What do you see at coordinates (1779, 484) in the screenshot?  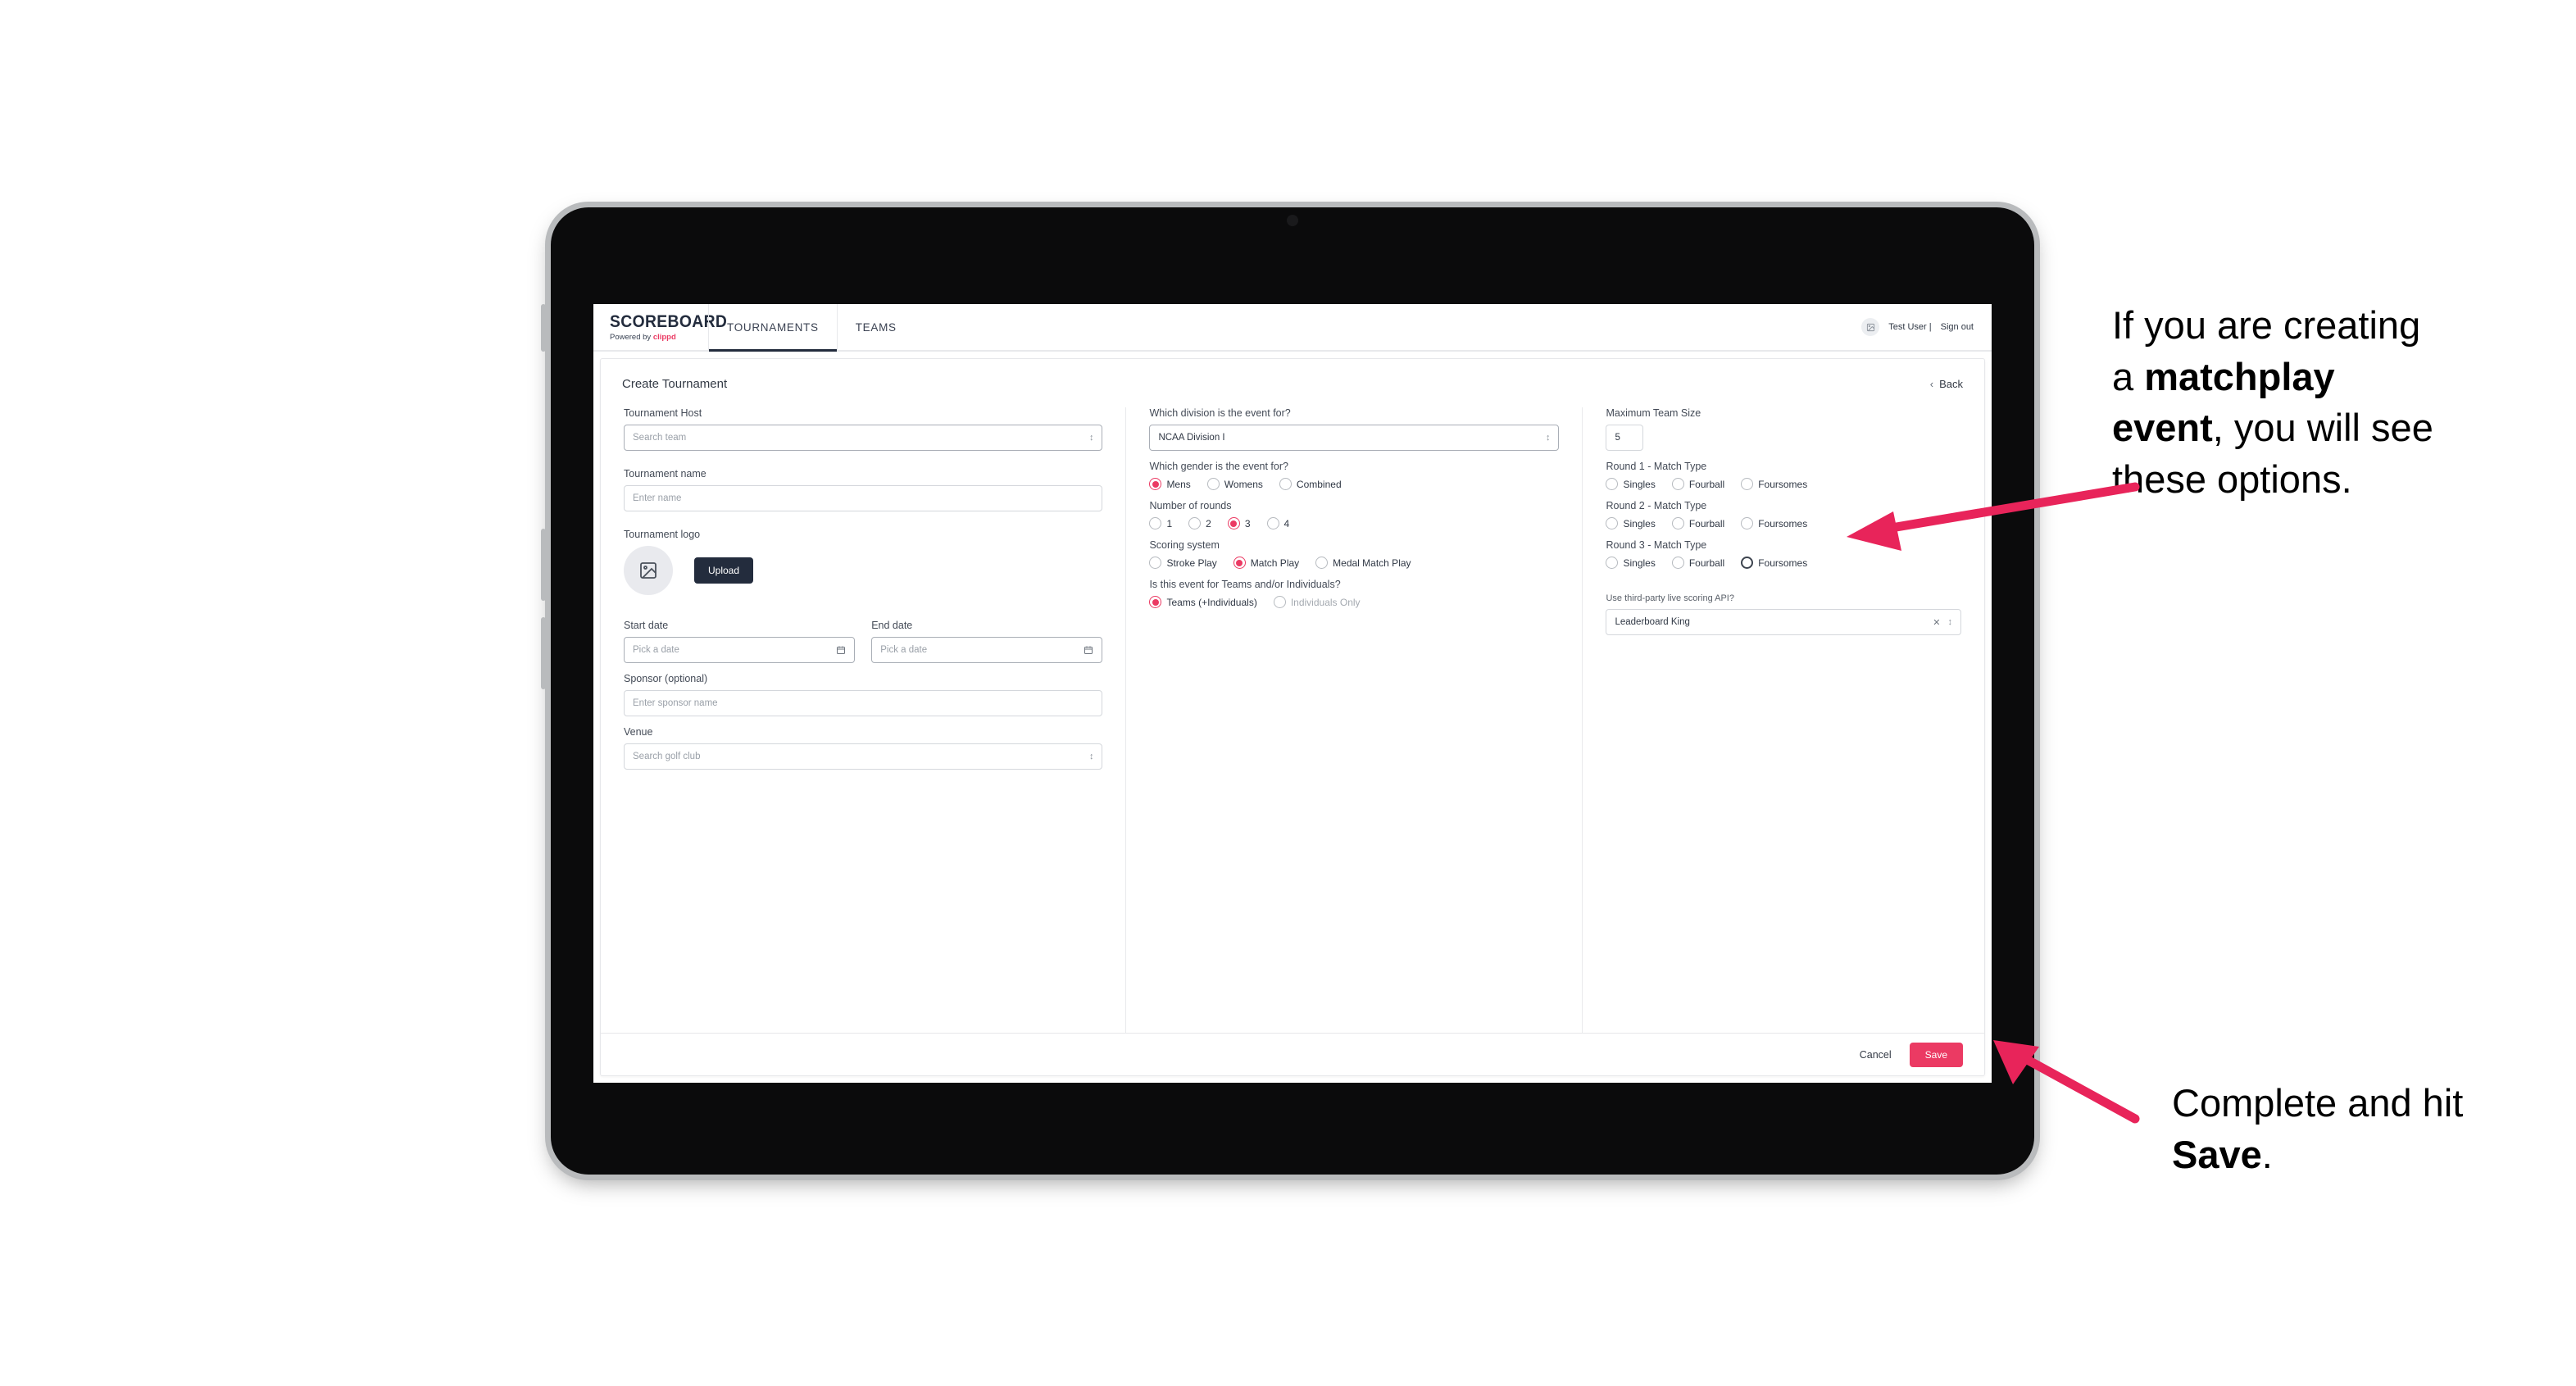 I see `round-1-option-foursomes: Foursomes` at bounding box center [1779, 484].